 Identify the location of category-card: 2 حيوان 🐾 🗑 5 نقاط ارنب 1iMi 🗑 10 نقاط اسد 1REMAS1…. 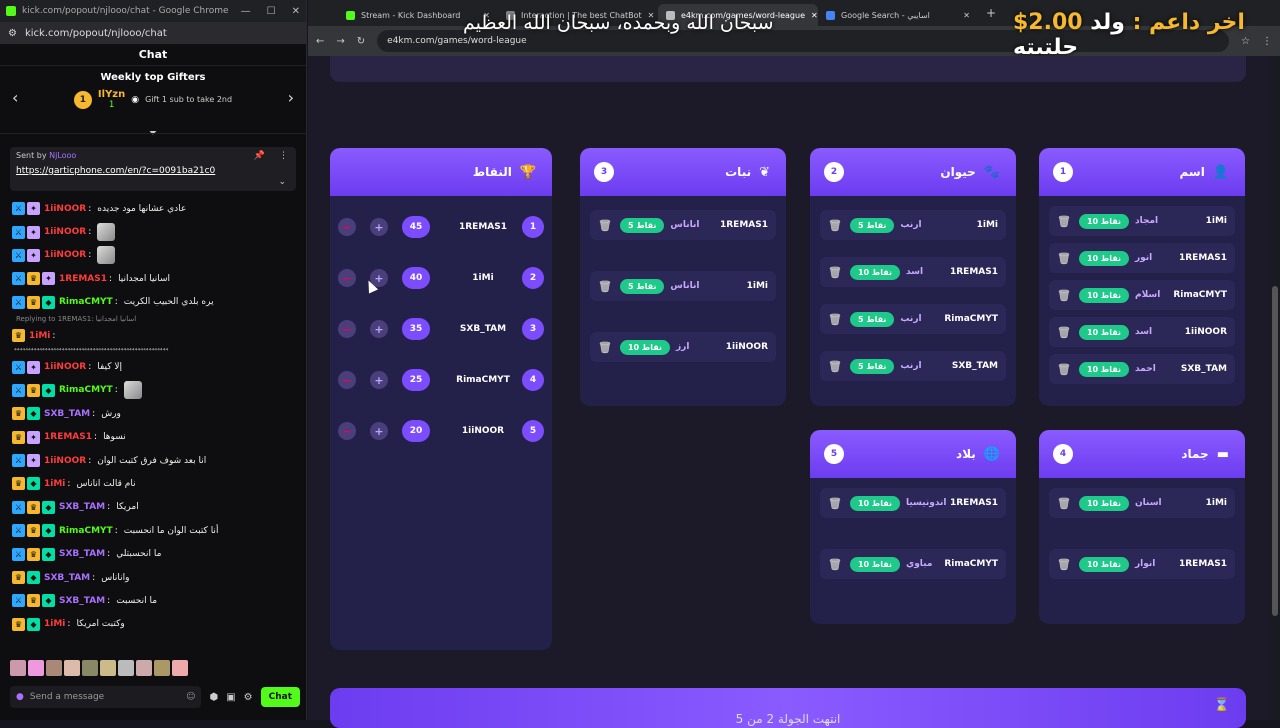
(913, 277).